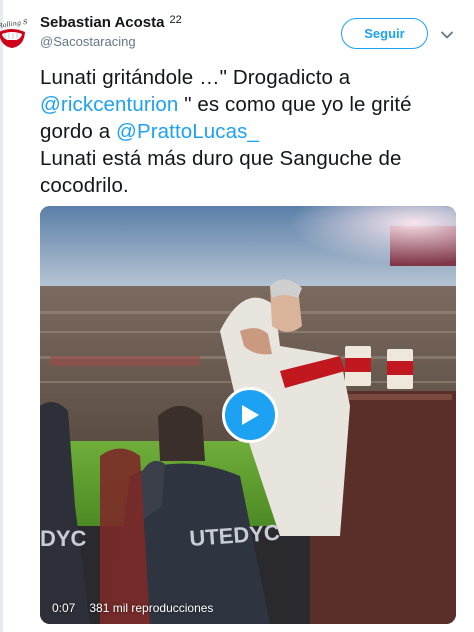  I want to click on play-icon, so click(250, 415).